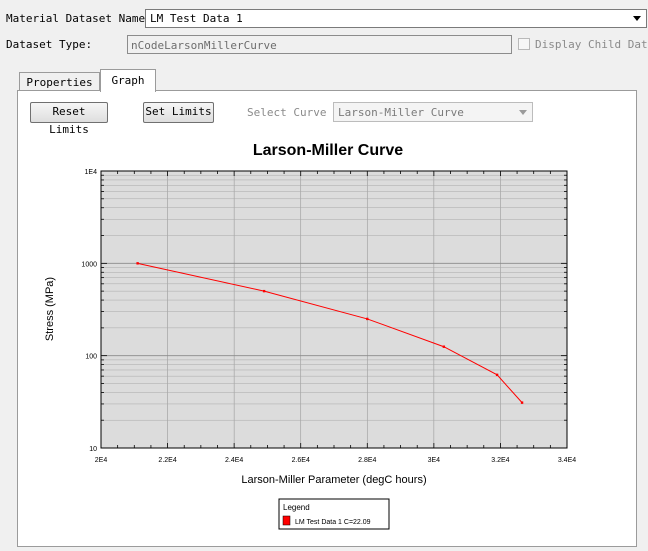 The height and width of the screenshot is (551, 648). What do you see at coordinates (333, 522) in the screenshot?
I see `legend-entry-label: LM Test Data 1 C=22.09` at bounding box center [333, 522].